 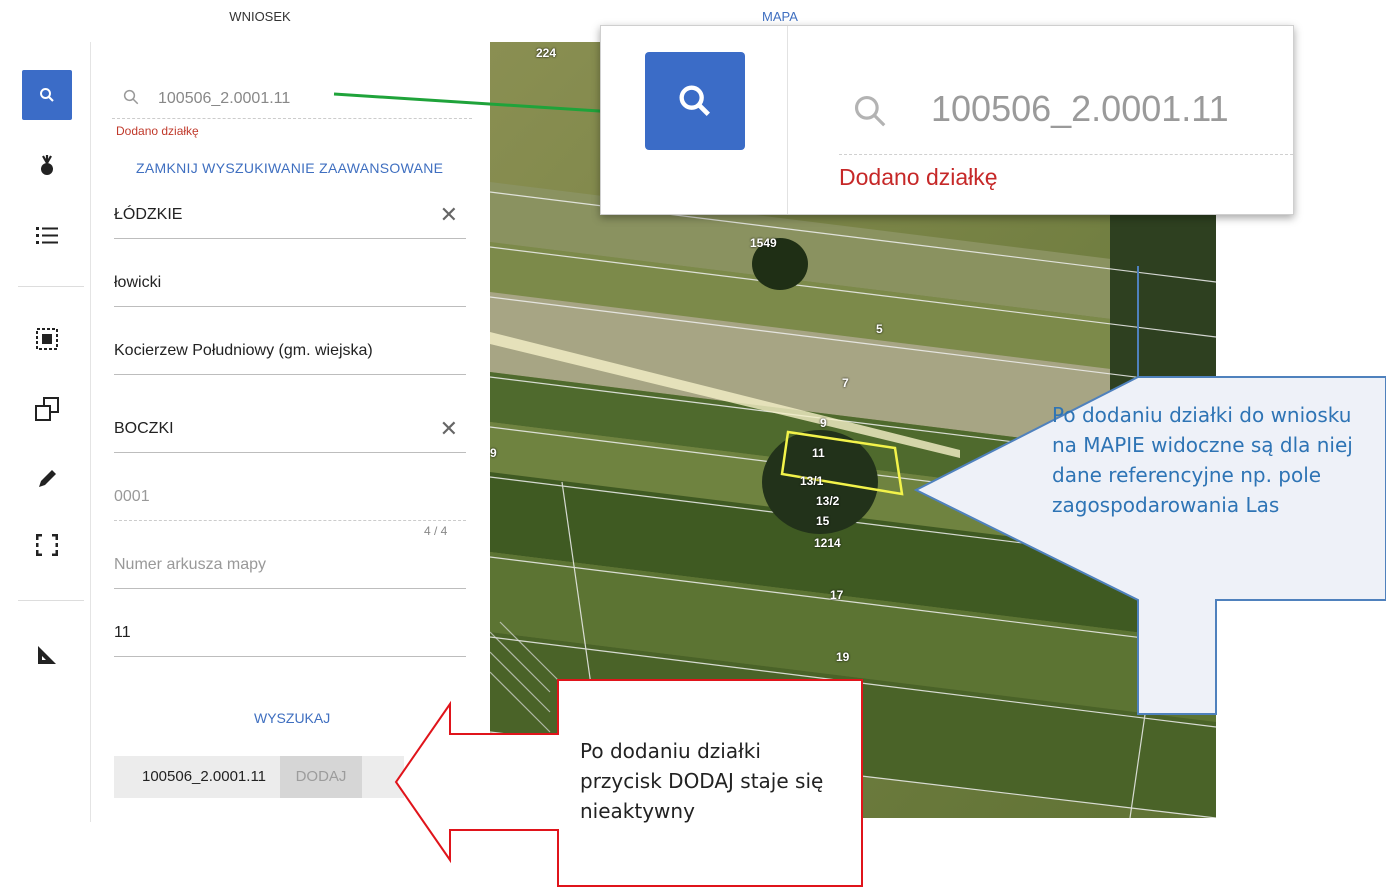 I want to click on gmina-value: Kocierzew Południowy (gm. wiejska), so click(x=243, y=350).